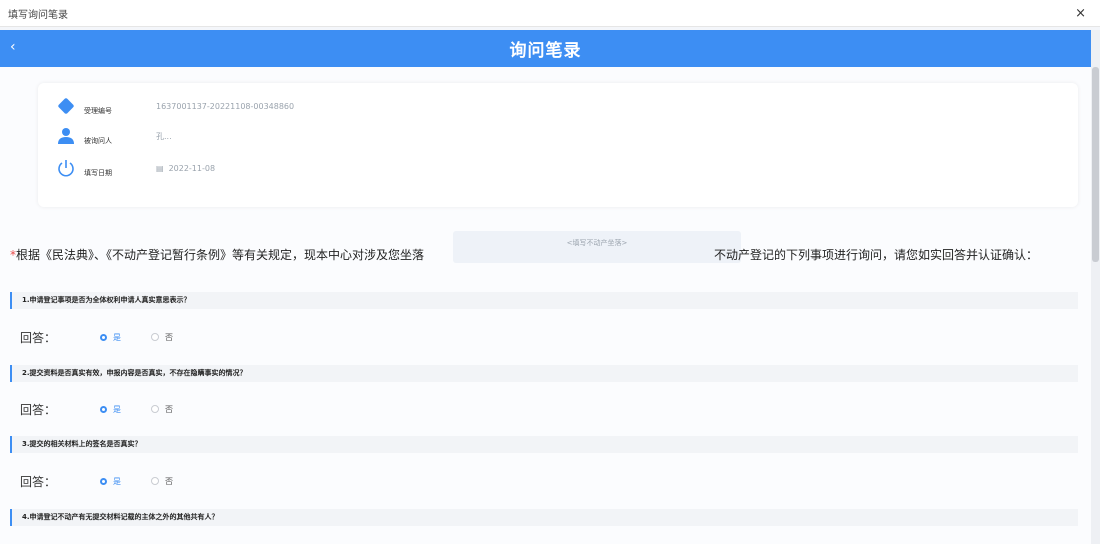  What do you see at coordinates (38, 15) in the screenshot?
I see `window-title: 填写询问笔录` at bounding box center [38, 15].